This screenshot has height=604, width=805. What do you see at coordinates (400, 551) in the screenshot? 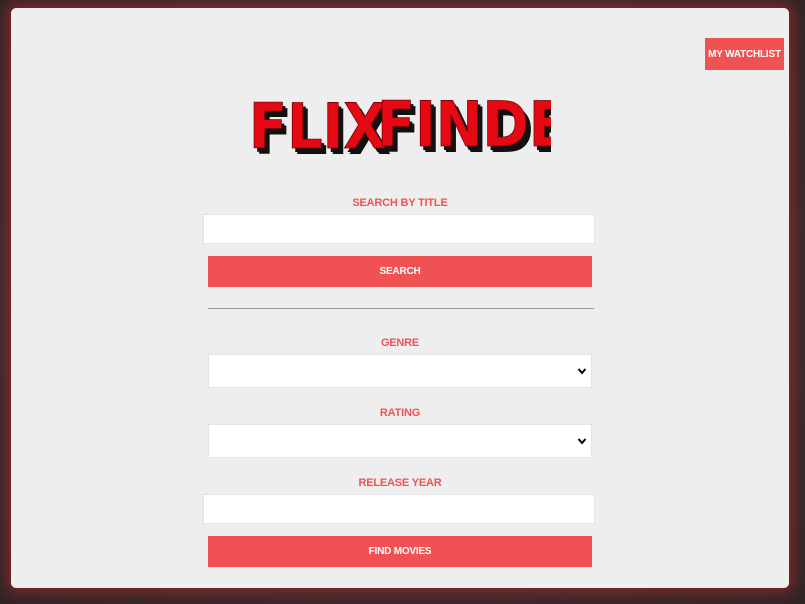
I see `find-movies-button: Find Movies` at bounding box center [400, 551].